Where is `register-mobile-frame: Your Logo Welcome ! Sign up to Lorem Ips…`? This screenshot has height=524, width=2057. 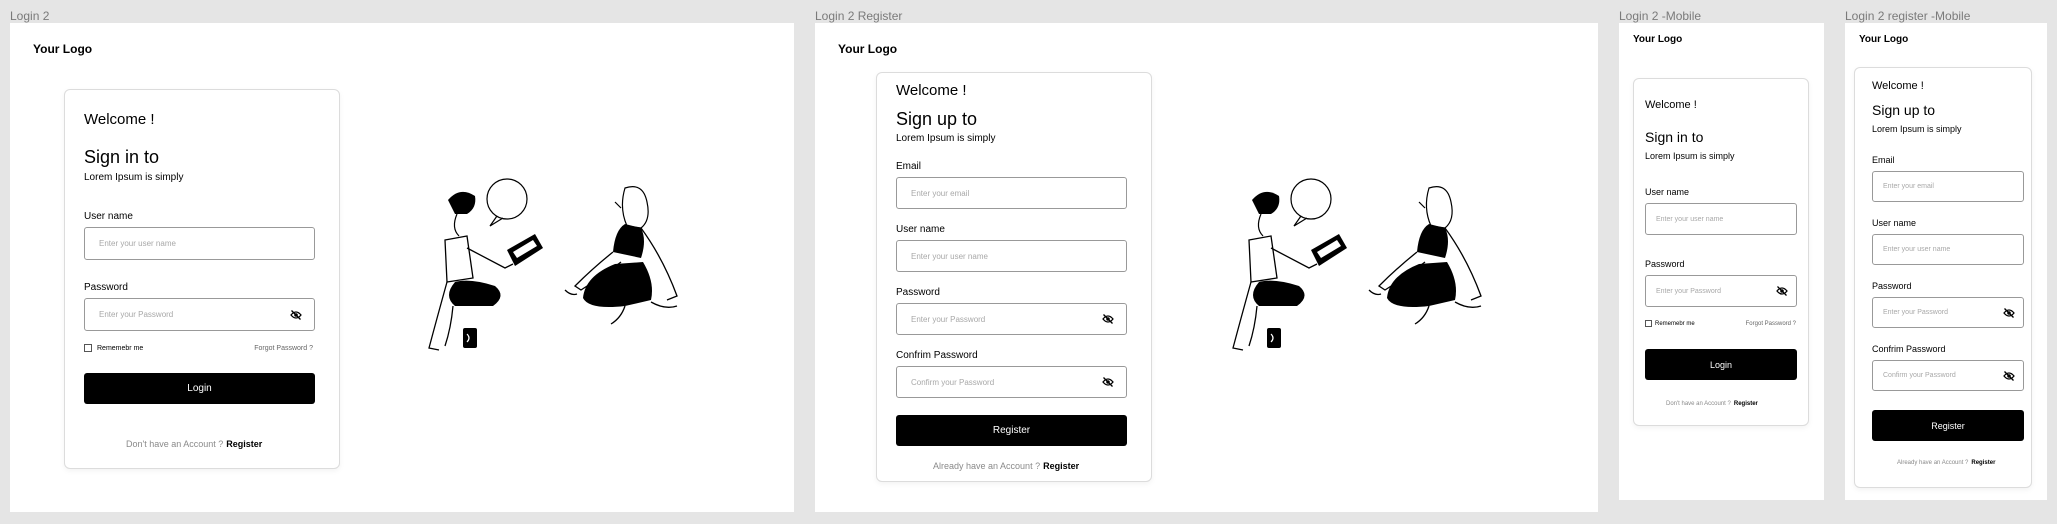 register-mobile-frame: Your Logo Welcome ! Sign up to Lorem Ips… is located at coordinates (1946, 261).